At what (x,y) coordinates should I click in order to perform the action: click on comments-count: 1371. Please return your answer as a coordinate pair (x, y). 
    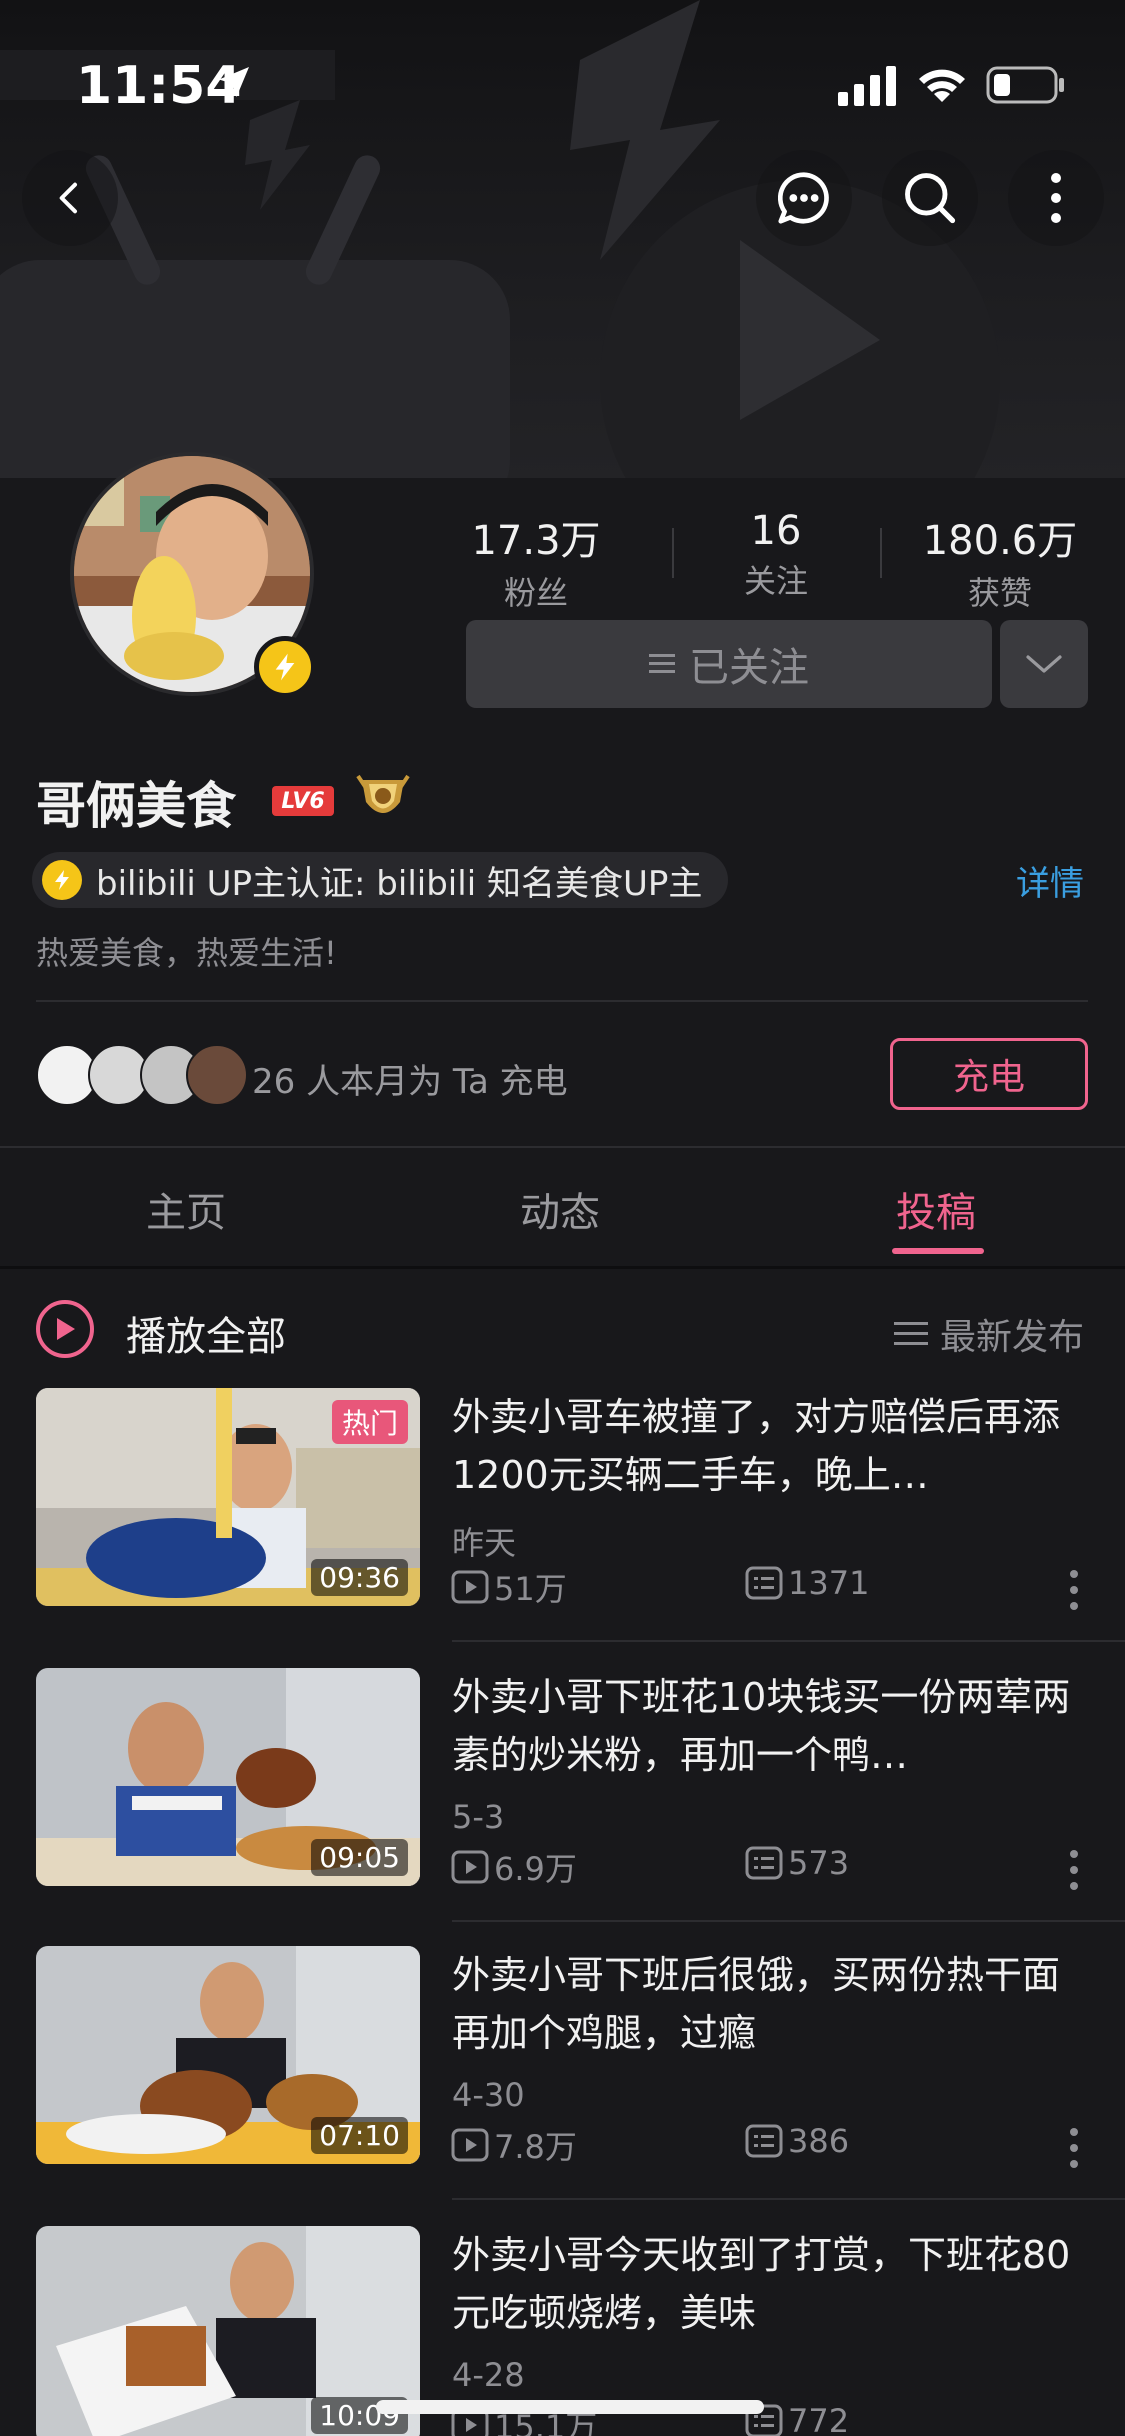
    Looking at the image, I should click on (829, 1583).